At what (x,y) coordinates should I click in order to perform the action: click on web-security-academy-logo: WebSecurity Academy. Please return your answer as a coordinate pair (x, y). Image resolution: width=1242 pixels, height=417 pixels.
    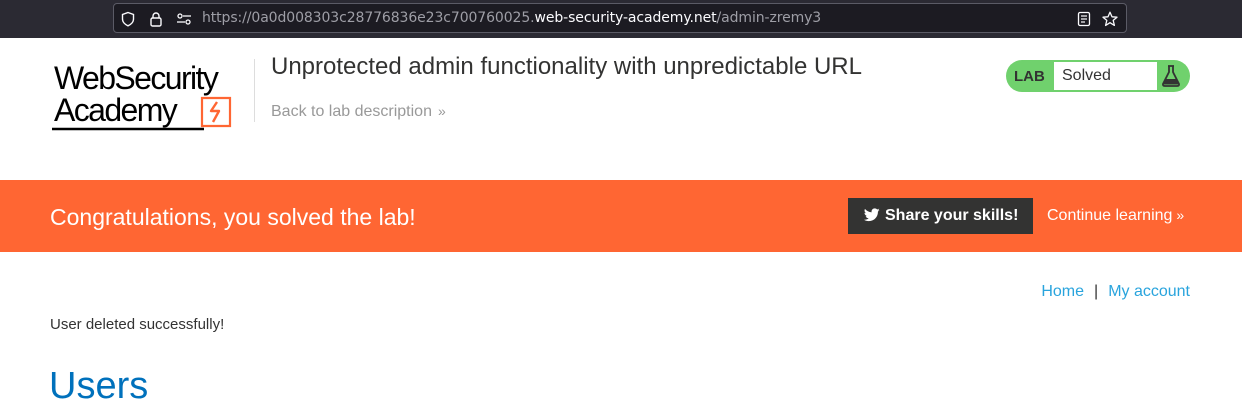
    Looking at the image, I should click on (157, 96).